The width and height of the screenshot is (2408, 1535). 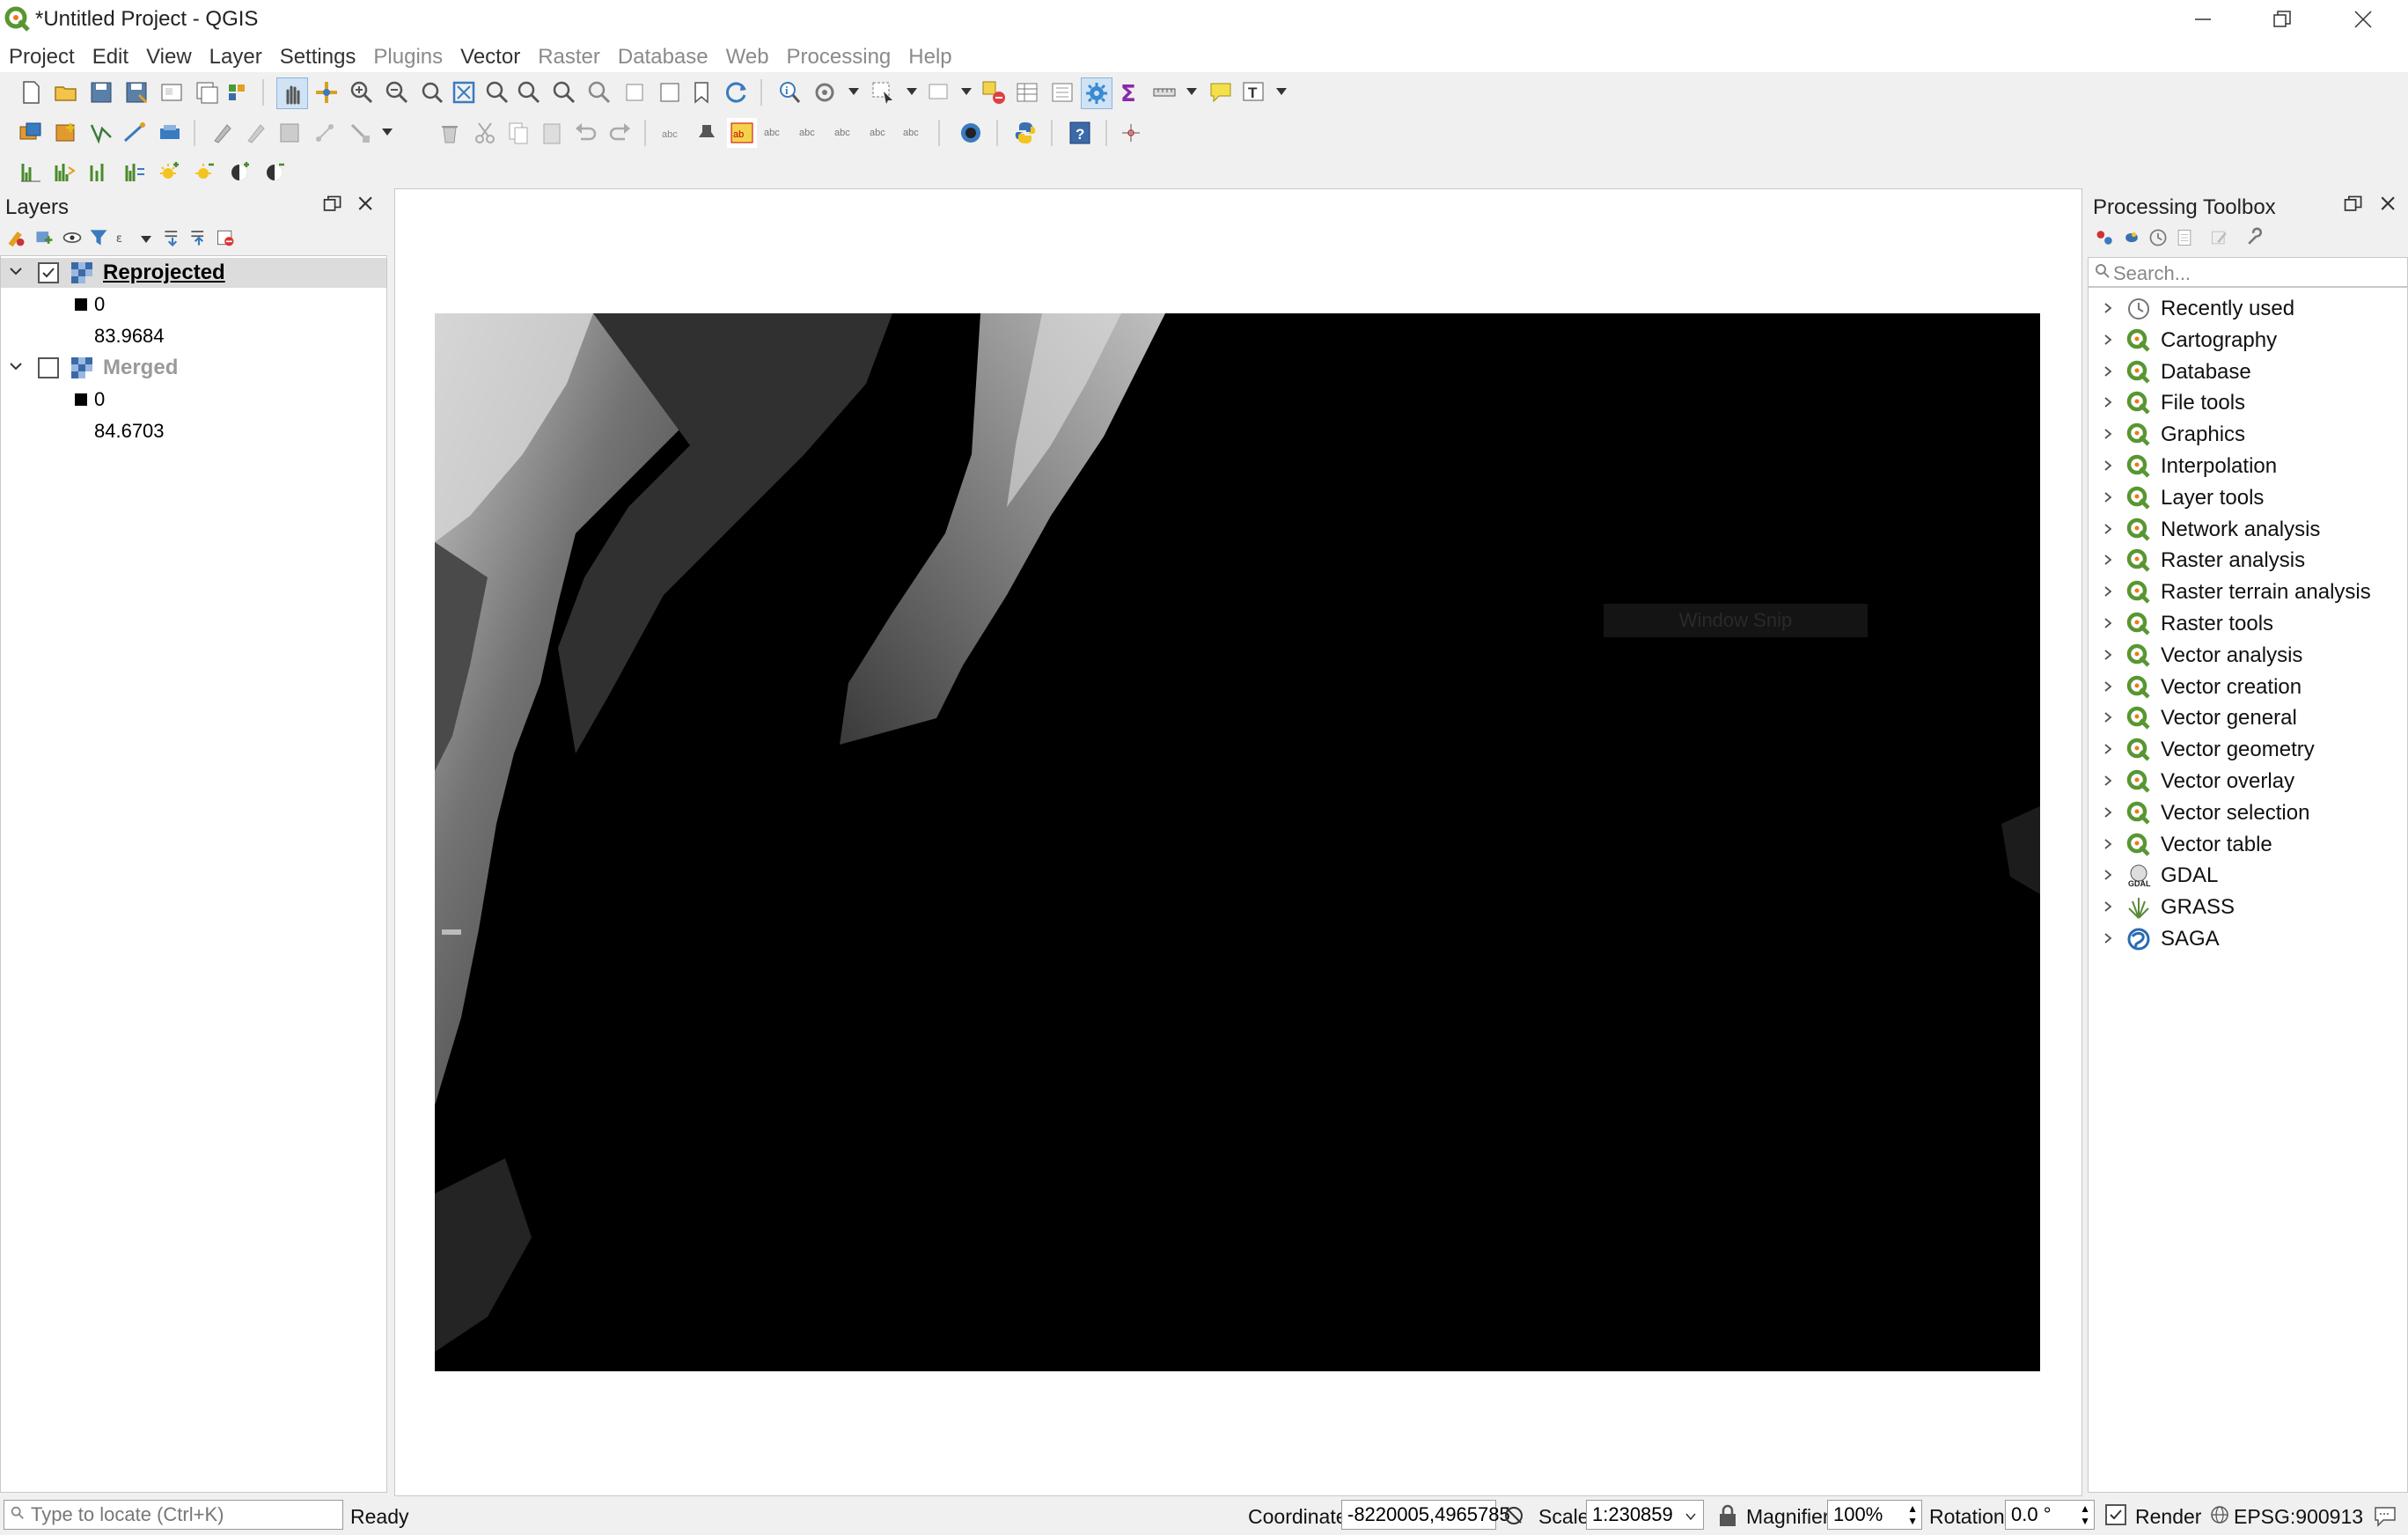 I want to click on zoom-native-icon, so click(x=564, y=92).